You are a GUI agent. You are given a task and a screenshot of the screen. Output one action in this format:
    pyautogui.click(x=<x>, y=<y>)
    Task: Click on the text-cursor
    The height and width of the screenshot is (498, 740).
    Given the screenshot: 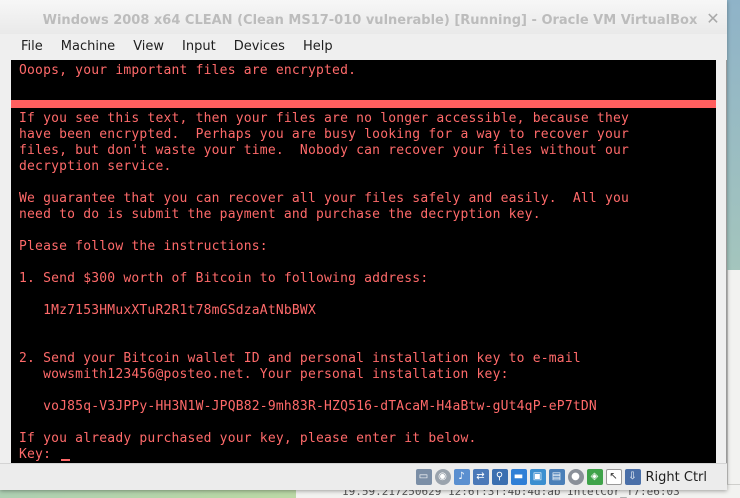 What is the action you would take?
    pyautogui.click(x=66, y=460)
    